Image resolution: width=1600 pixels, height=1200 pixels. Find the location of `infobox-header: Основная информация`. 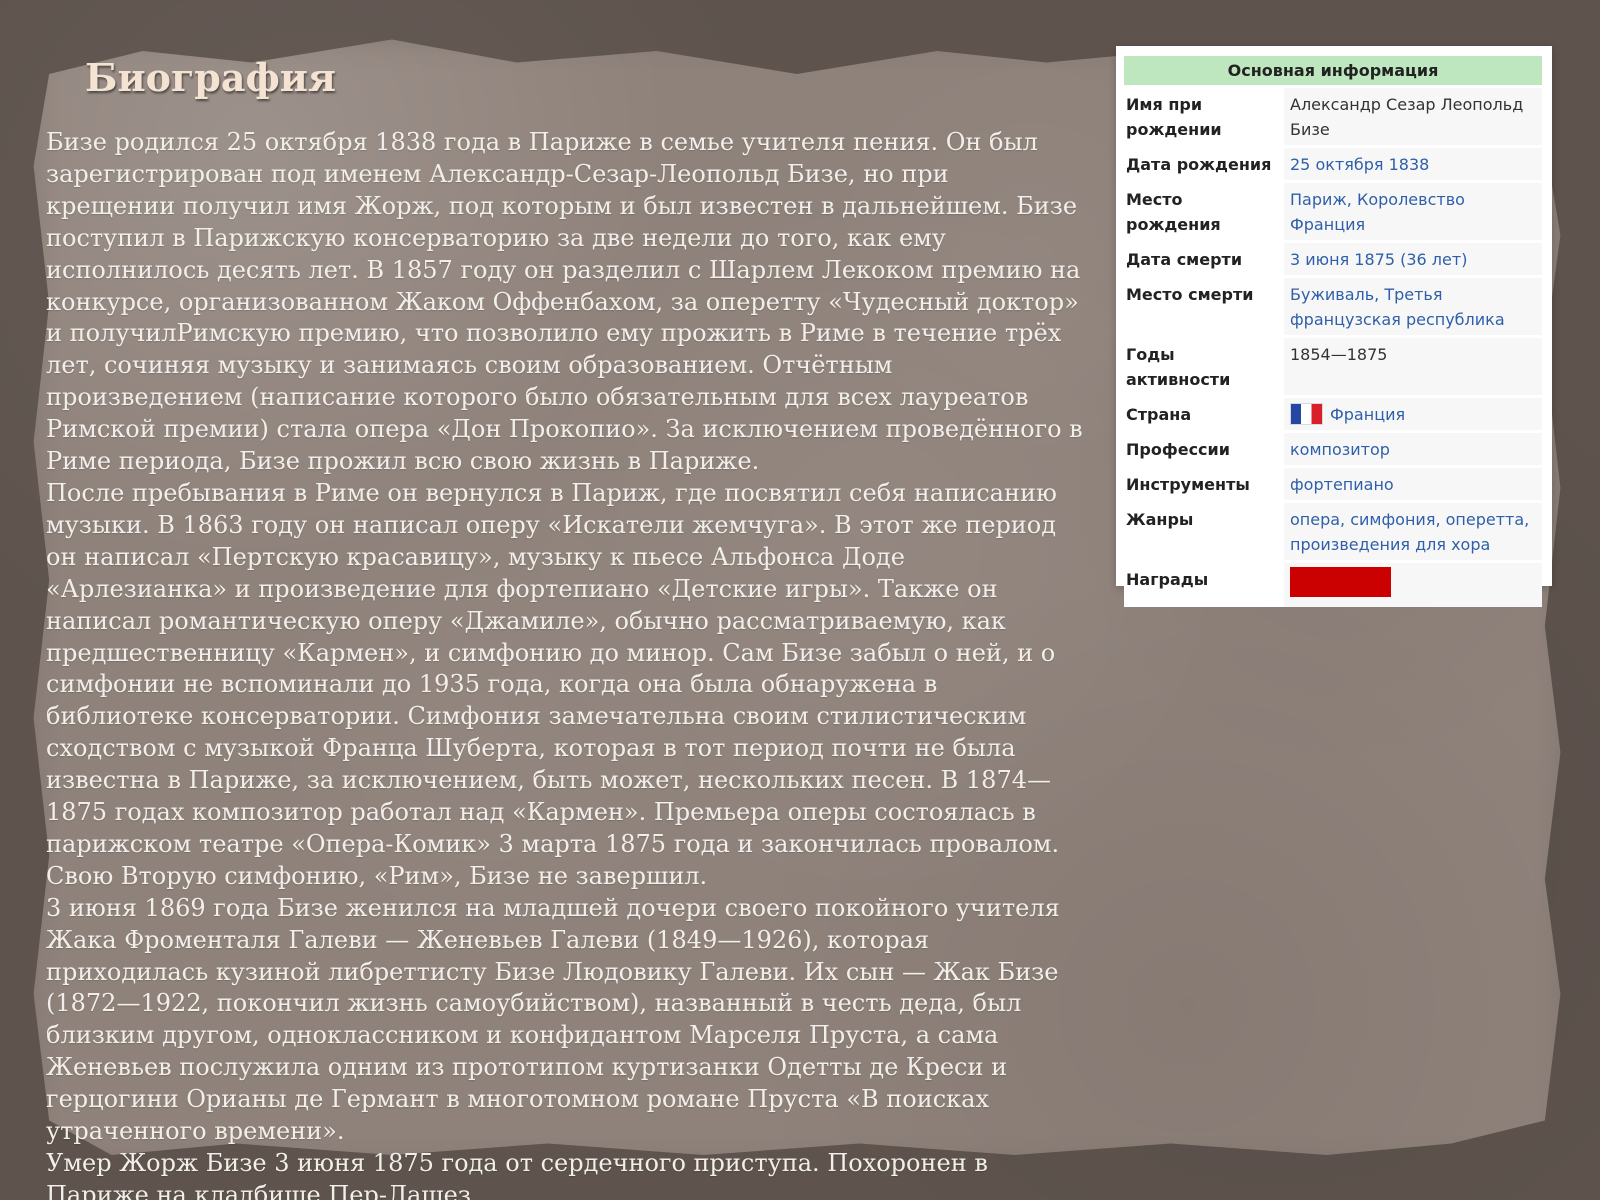

infobox-header: Основная информация is located at coordinates (1333, 70).